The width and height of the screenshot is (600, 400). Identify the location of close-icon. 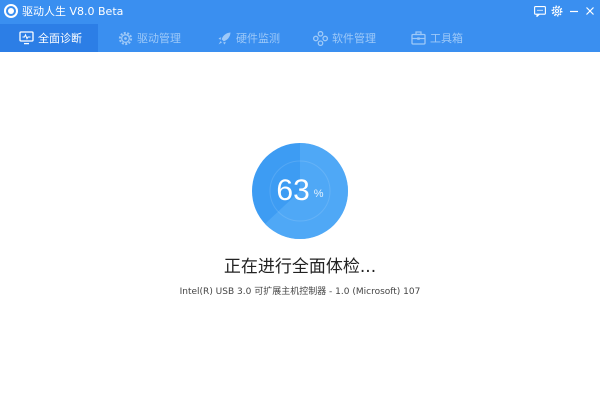
(590, 11).